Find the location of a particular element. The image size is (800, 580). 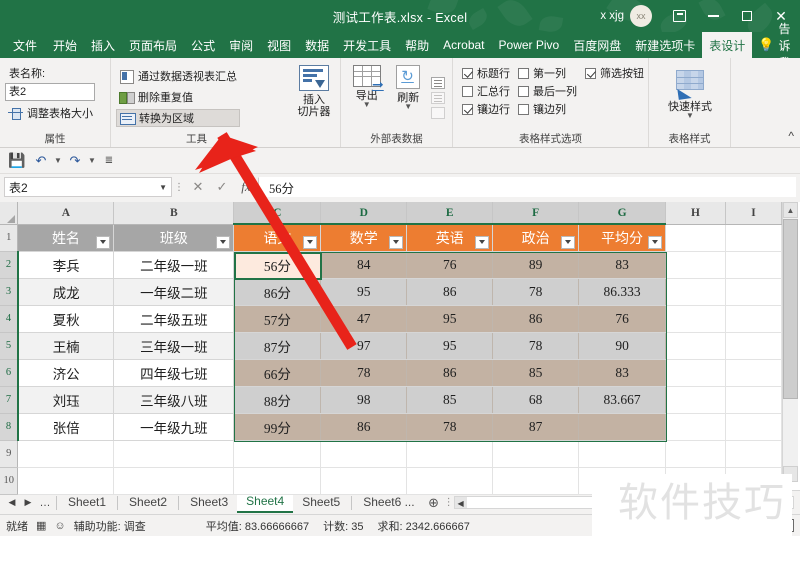

tab-table-design: 表设计 is located at coordinates (727, 45).